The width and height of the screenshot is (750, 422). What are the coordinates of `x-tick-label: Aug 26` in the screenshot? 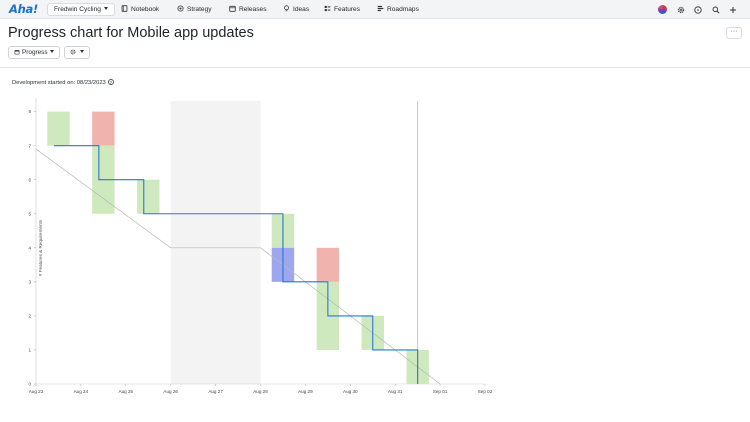 It's located at (170, 391).